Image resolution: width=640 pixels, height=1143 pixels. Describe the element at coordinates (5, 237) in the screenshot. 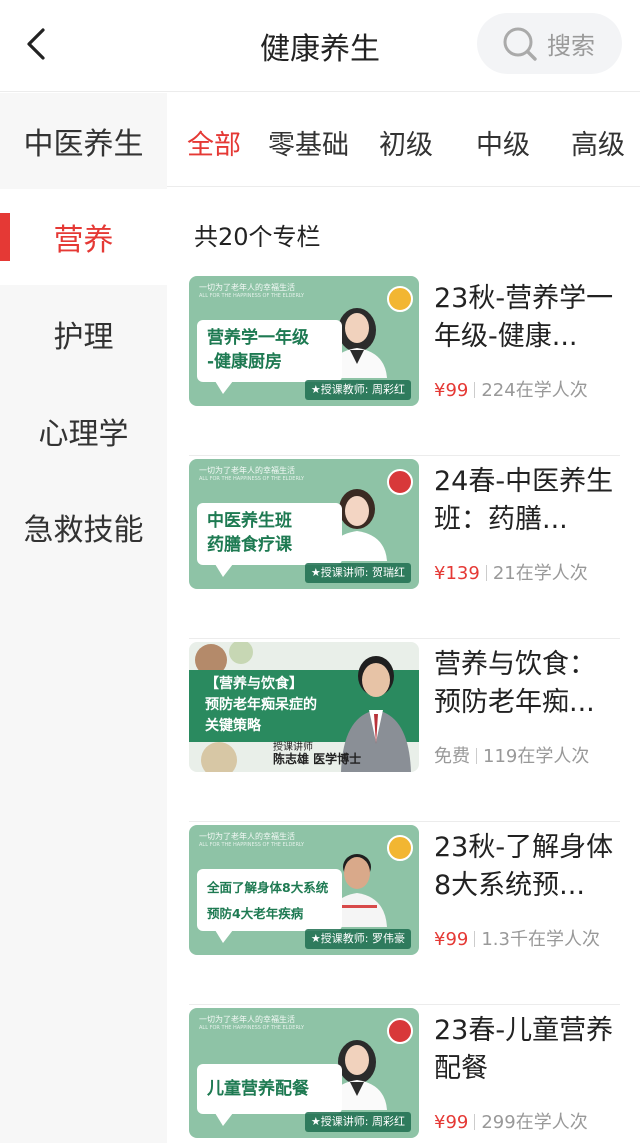

I see `active-indicator` at that location.